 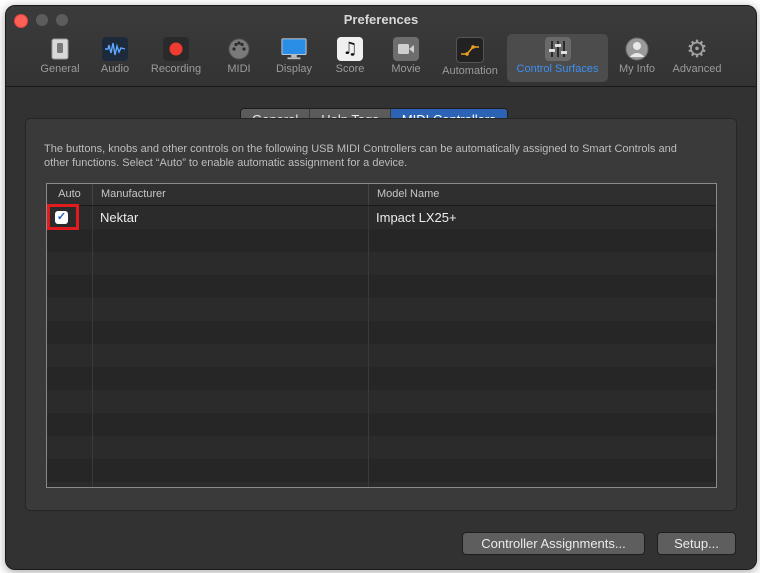 I want to click on toolbar-label: My Info, so click(x=637, y=69).